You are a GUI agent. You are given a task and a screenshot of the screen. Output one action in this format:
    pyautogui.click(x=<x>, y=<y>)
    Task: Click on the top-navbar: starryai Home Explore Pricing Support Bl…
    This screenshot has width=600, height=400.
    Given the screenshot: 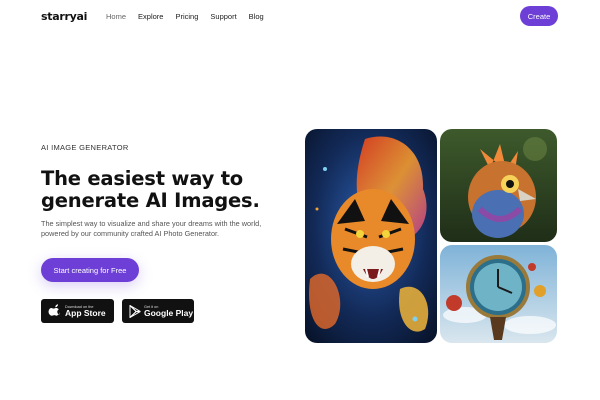 What is the action you would take?
    pyautogui.click(x=300, y=16)
    